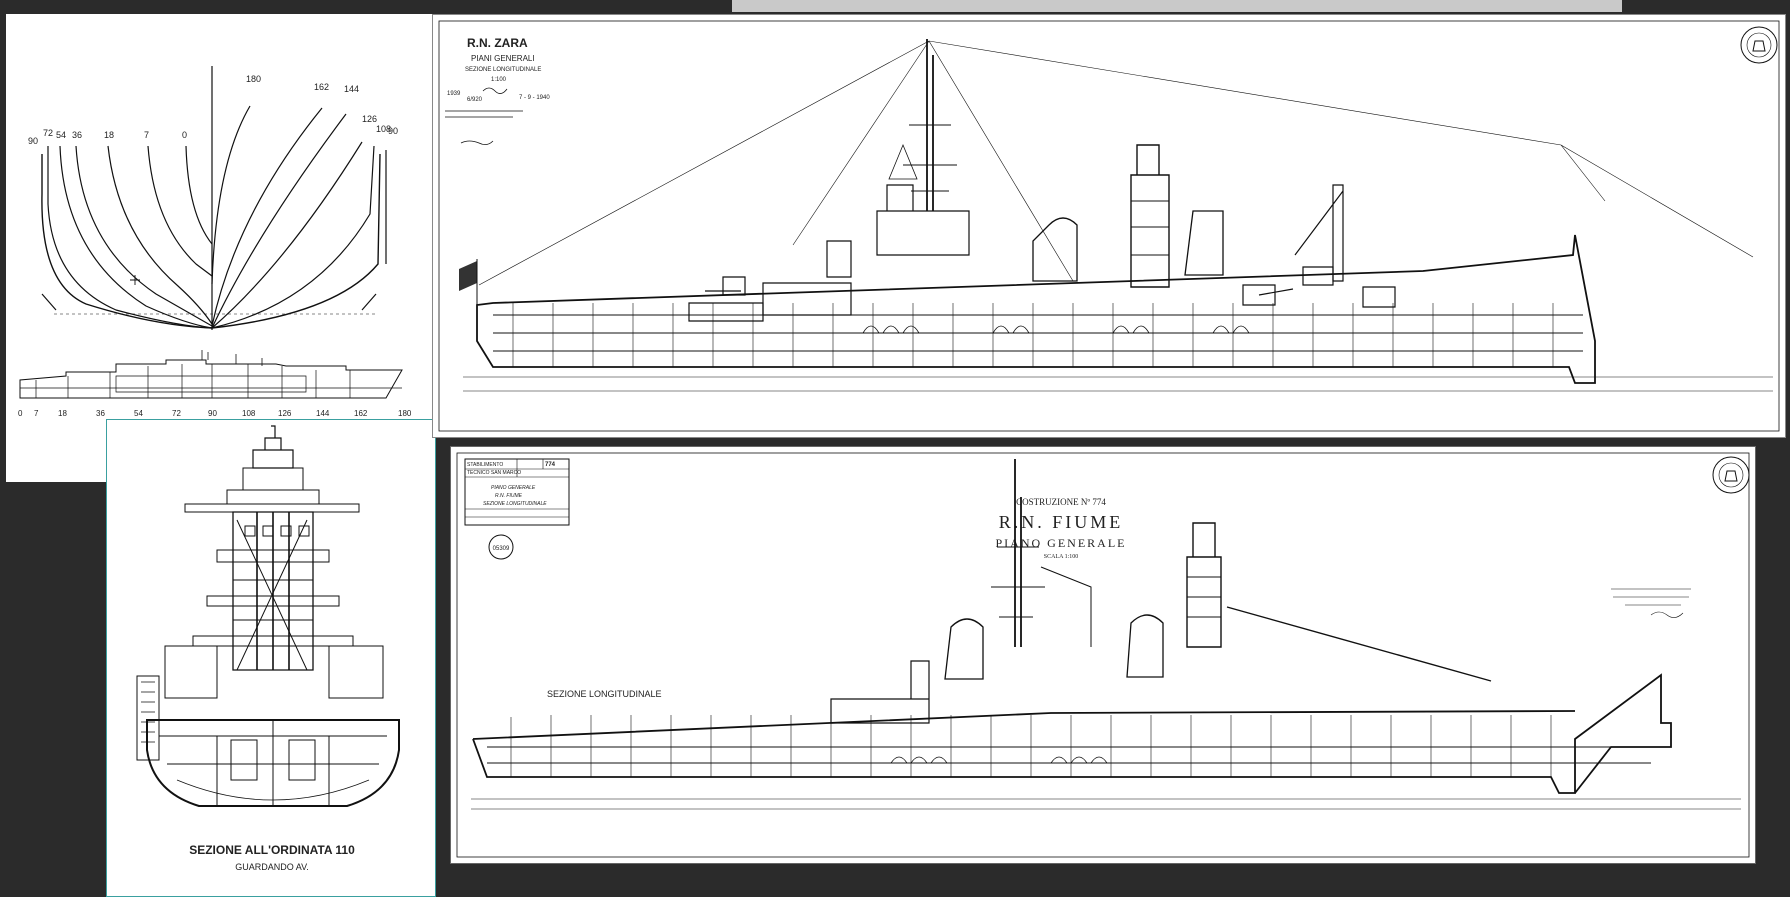 The image size is (1790, 897). What do you see at coordinates (1177, 6) in the screenshot?
I see `top-scrollbar` at bounding box center [1177, 6].